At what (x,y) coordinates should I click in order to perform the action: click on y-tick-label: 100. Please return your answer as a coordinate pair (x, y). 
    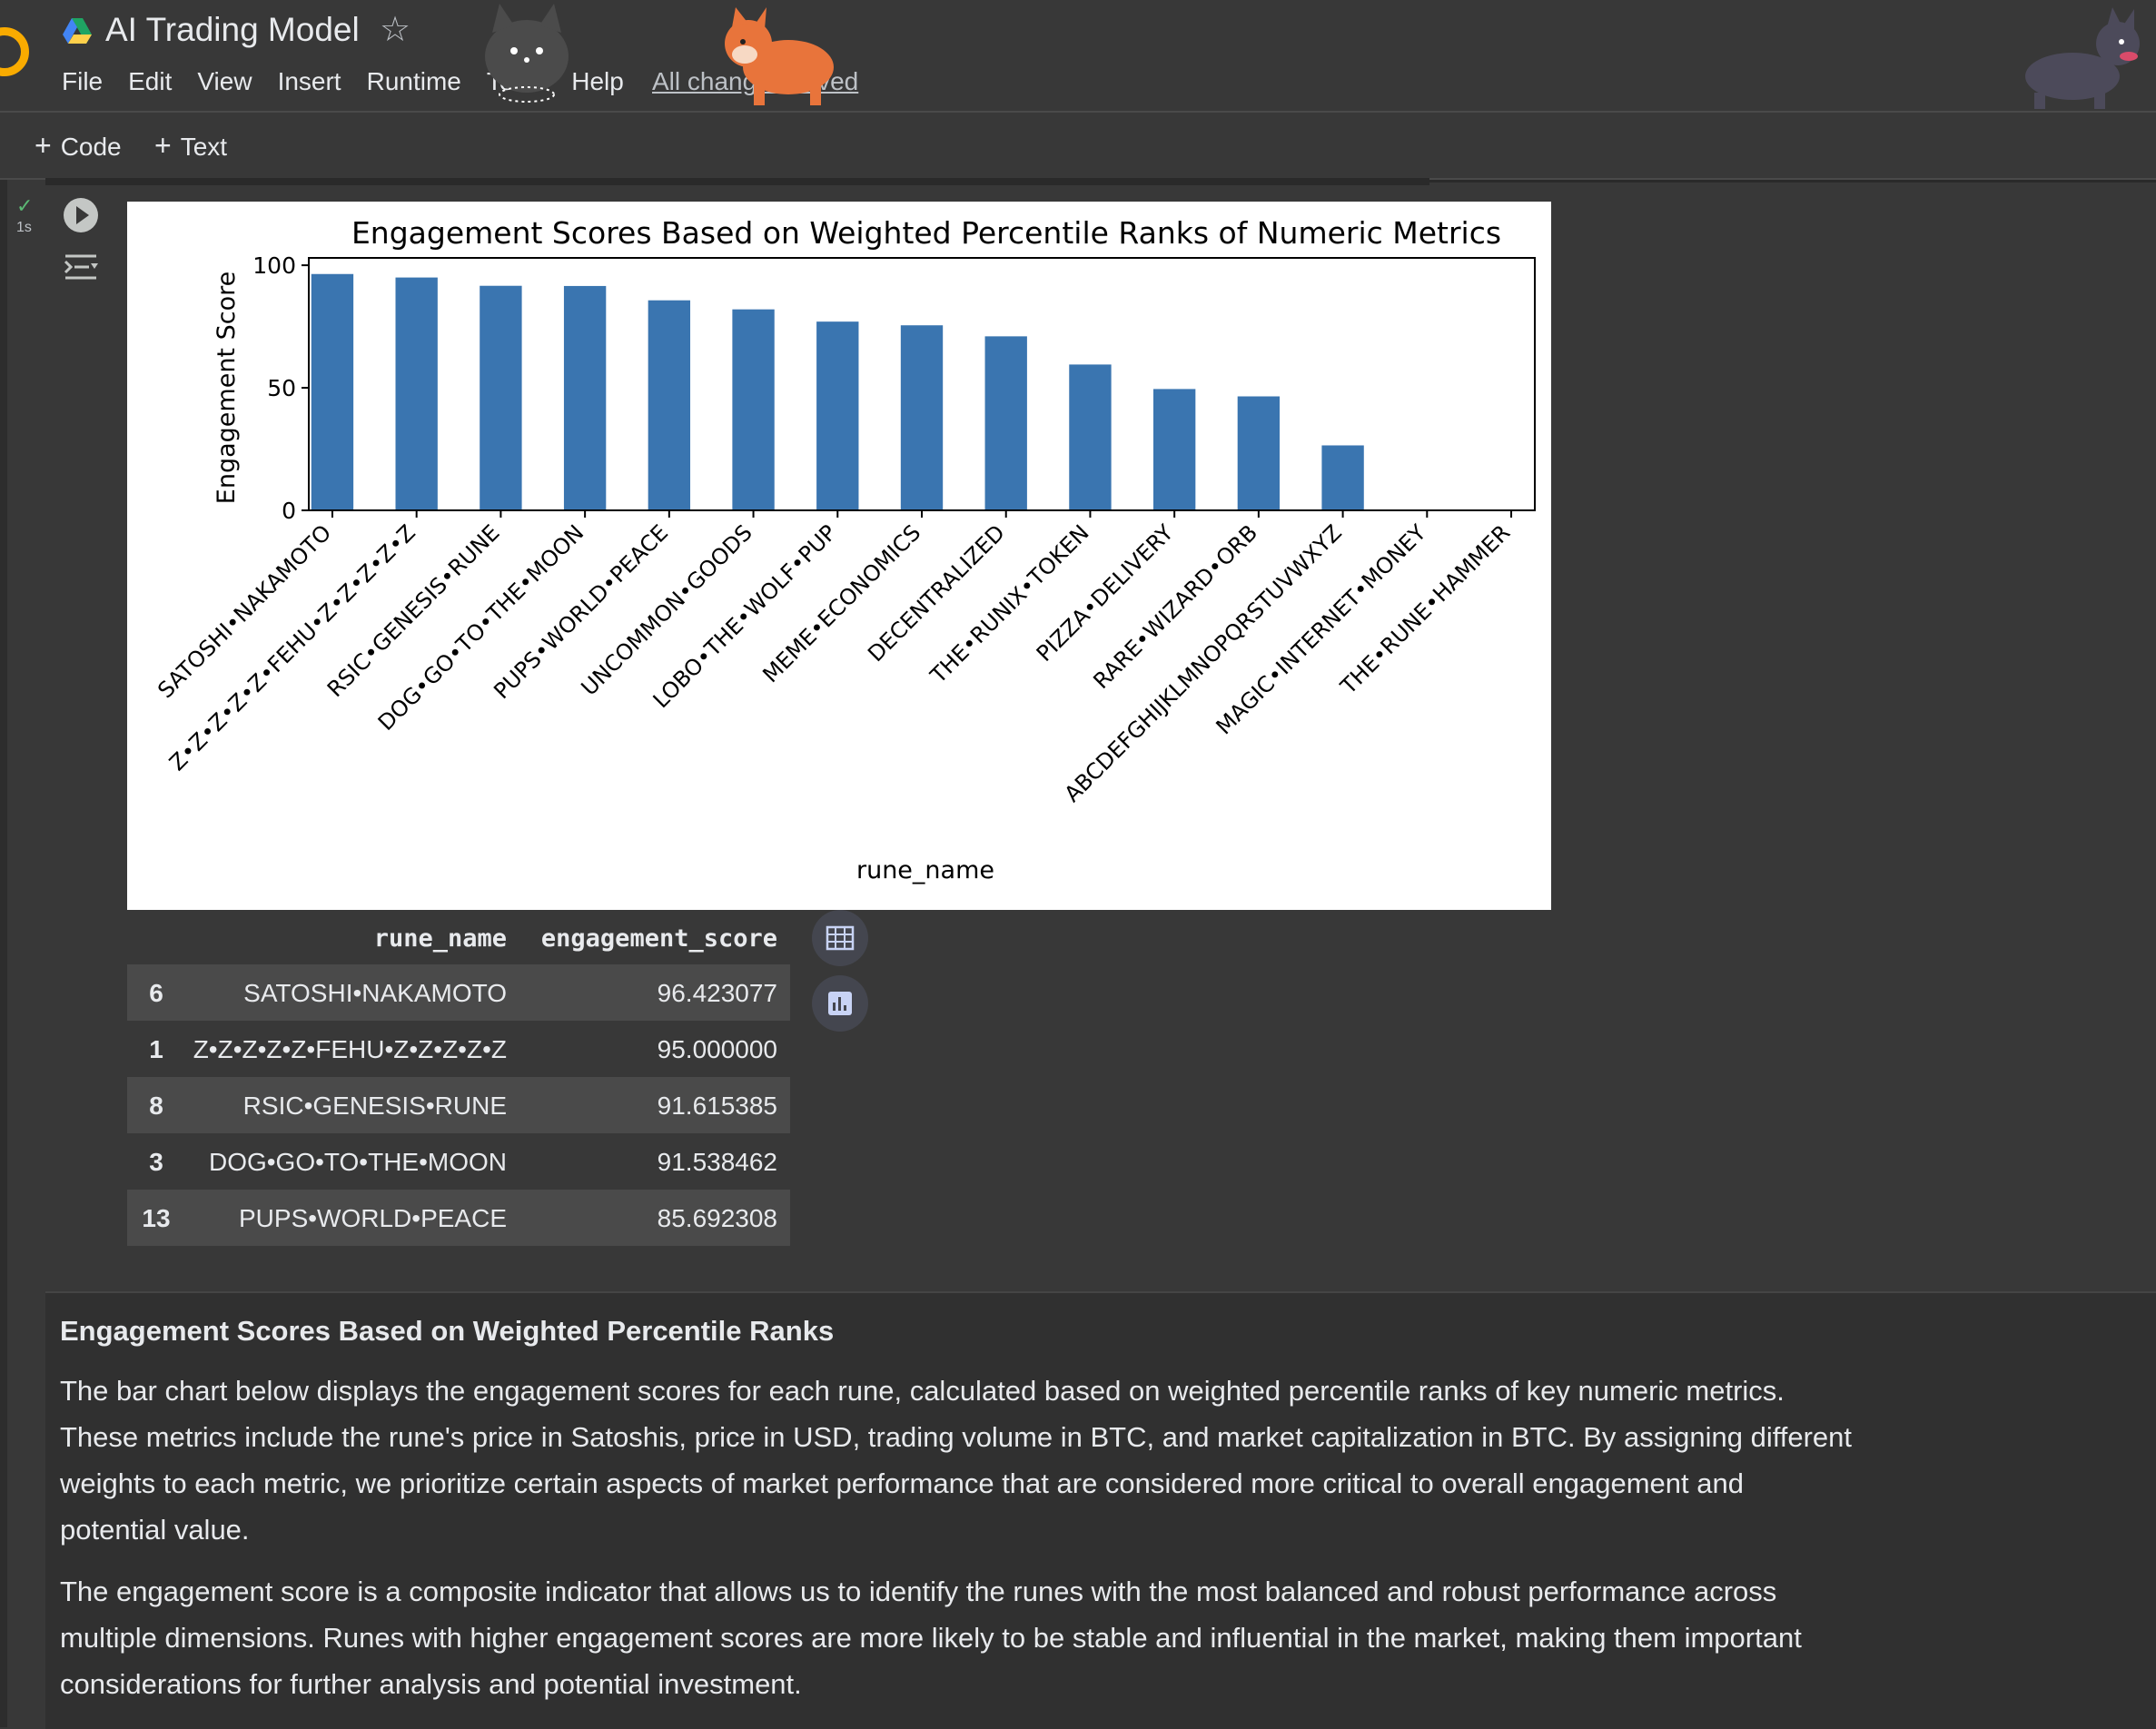
    Looking at the image, I should click on (274, 265).